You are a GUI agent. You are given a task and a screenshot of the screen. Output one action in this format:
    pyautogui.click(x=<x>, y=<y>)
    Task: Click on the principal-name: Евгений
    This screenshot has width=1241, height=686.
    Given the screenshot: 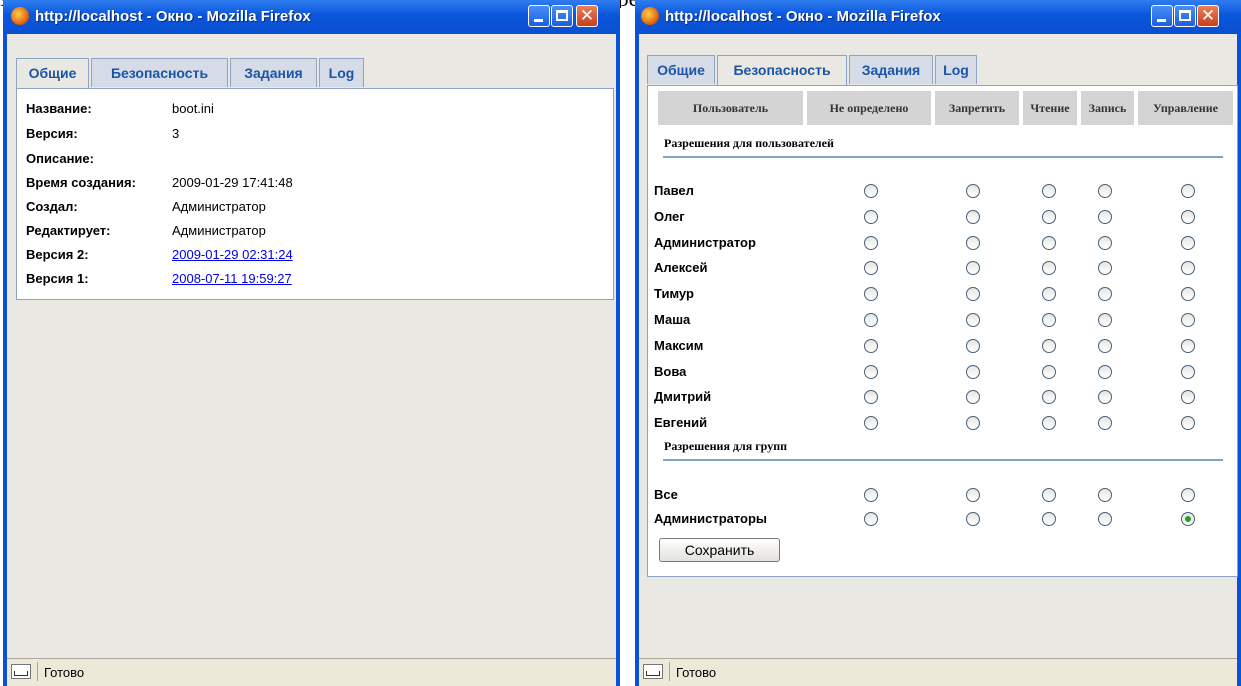 What is the action you would take?
    pyautogui.click(x=681, y=423)
    